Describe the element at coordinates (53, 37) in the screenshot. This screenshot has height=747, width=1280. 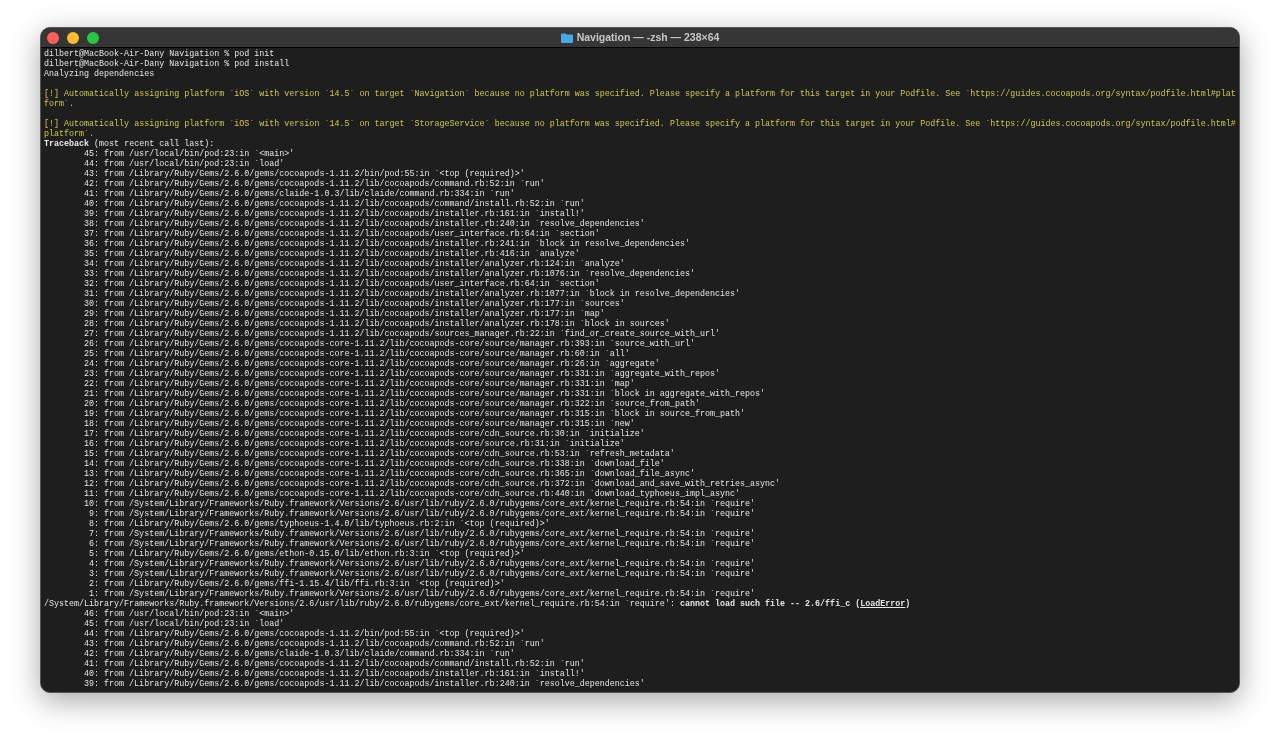
I see `close-button` at that location.